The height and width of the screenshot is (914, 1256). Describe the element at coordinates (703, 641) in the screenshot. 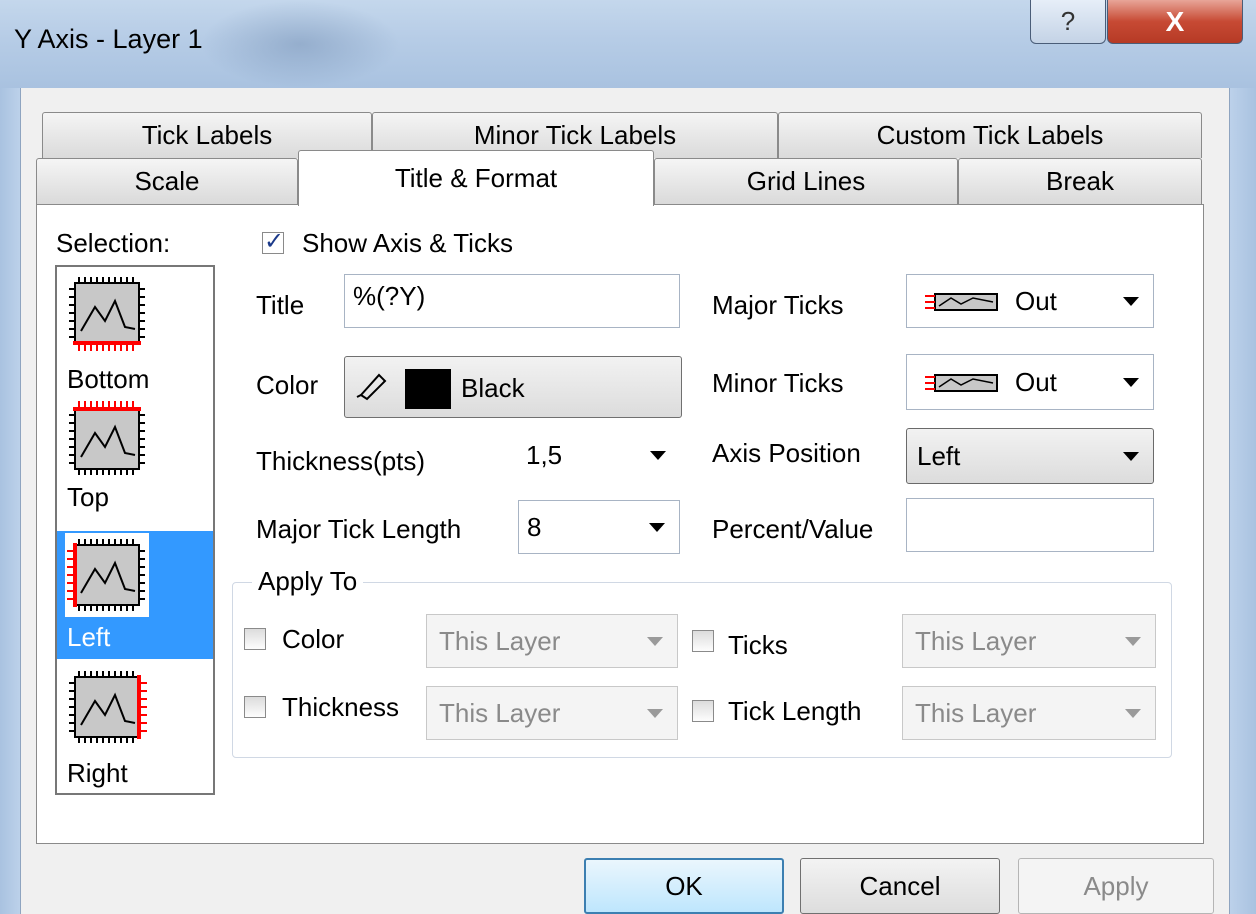

I see `apply-ticks-checkbox` at that location.